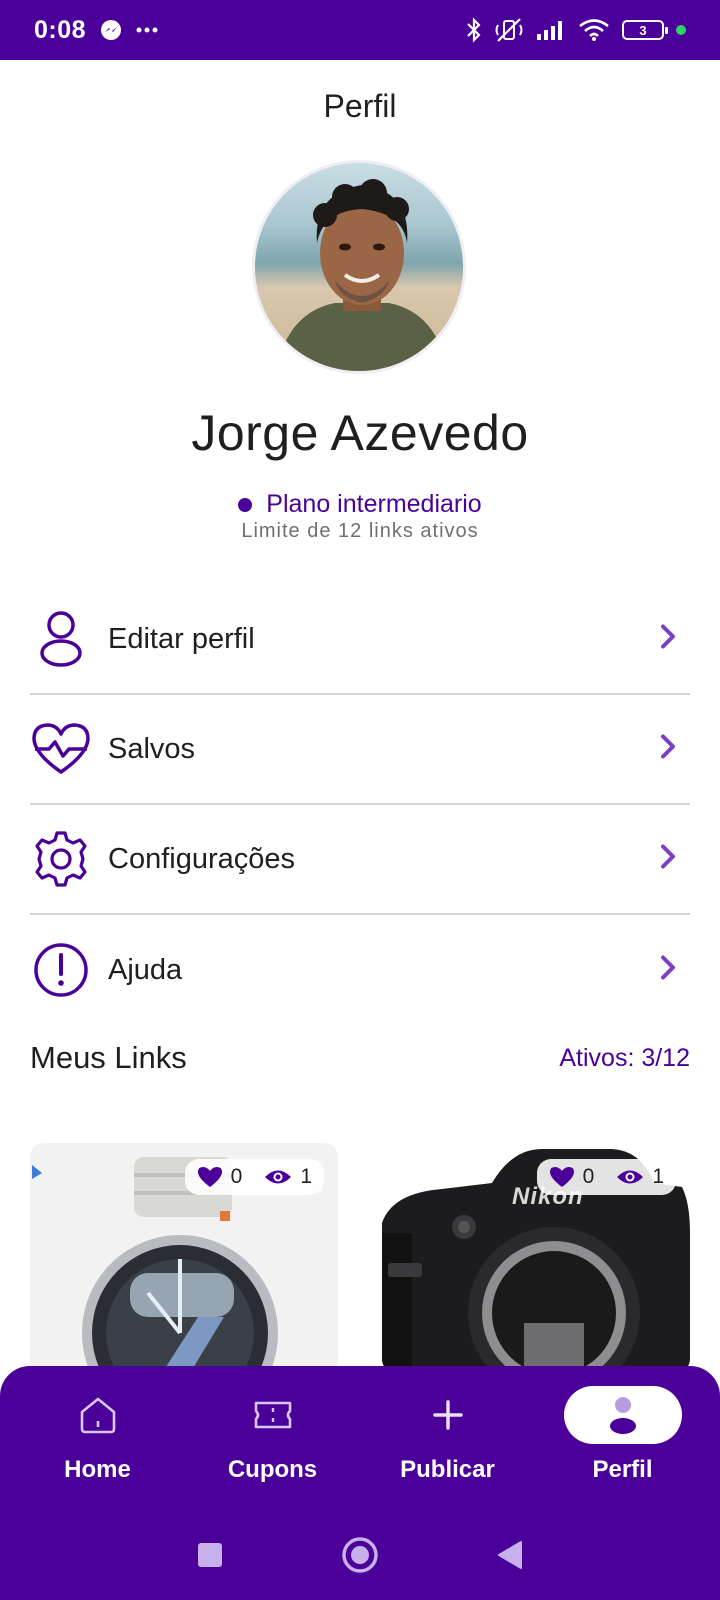 The image size is (720, 1600). I want to click on plan-name: Plano intermediario, so click(374, 504).